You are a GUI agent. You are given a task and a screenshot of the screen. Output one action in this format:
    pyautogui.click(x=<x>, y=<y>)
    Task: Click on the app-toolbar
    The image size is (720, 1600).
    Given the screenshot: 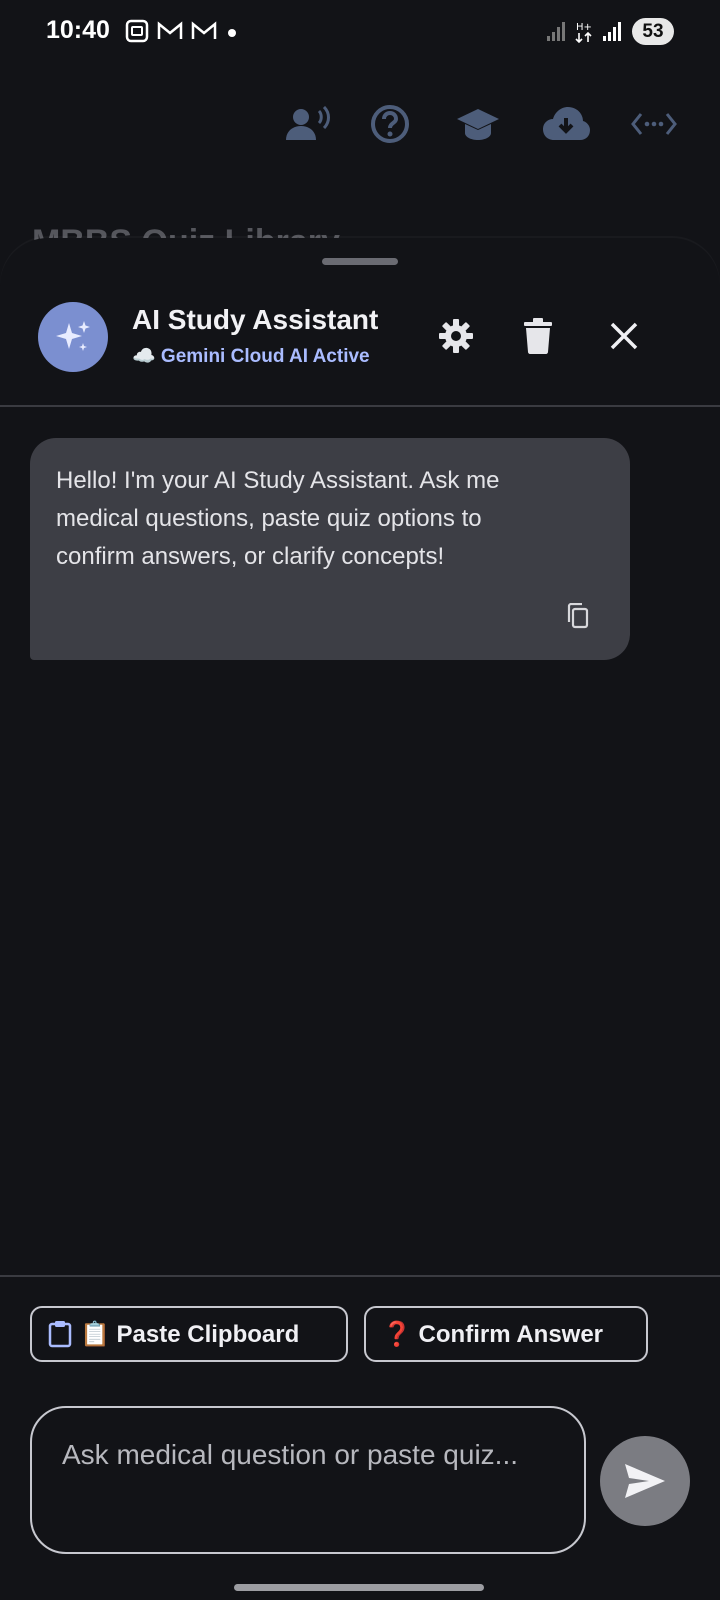 What is the action you would take?
    pyautogui.click(x=360, y=124)
    